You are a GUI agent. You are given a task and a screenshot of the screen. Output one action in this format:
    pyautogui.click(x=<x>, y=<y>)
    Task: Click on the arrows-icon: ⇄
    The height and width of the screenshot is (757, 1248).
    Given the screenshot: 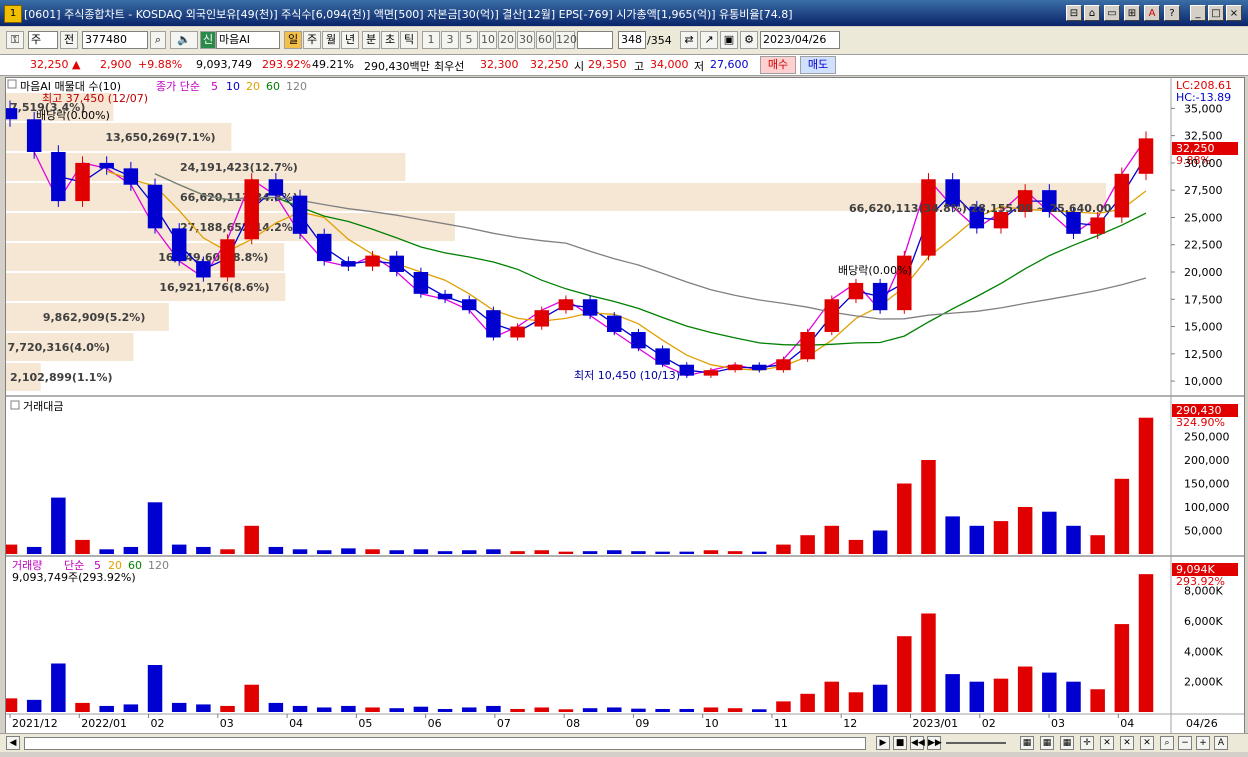 What is the action you would take?
    pyautogui.click(x=689, y=40)
    